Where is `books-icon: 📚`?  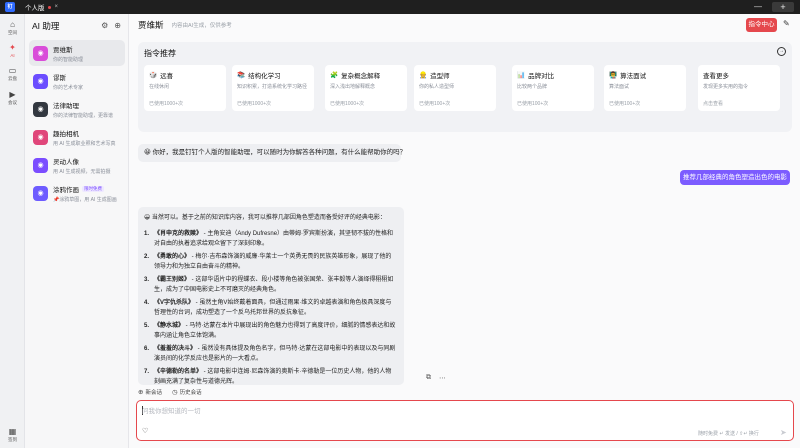
books-icon: 📚 is located at coordinates (241, 75).